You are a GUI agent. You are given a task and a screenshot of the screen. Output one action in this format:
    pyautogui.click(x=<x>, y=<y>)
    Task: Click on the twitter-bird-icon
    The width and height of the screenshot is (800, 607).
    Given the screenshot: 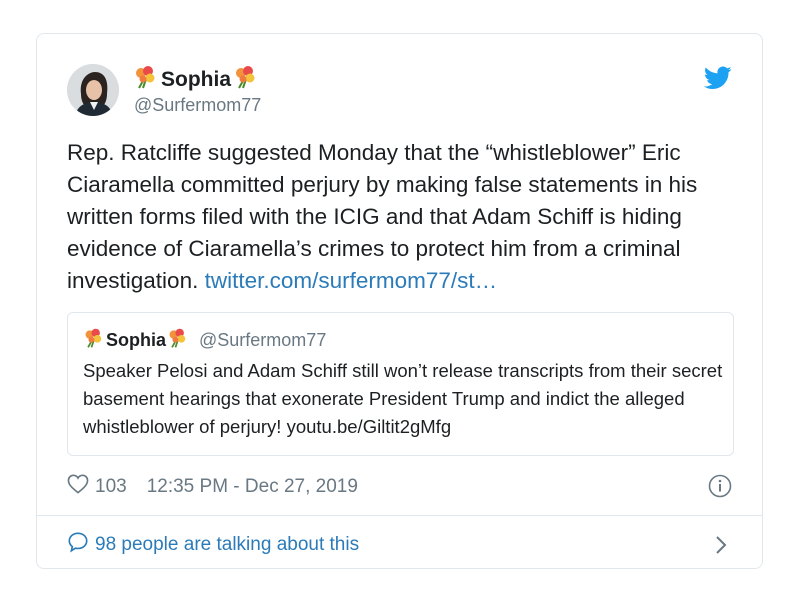 What is the action you would take?
    pyautogui.click(x=718, y=78)
    